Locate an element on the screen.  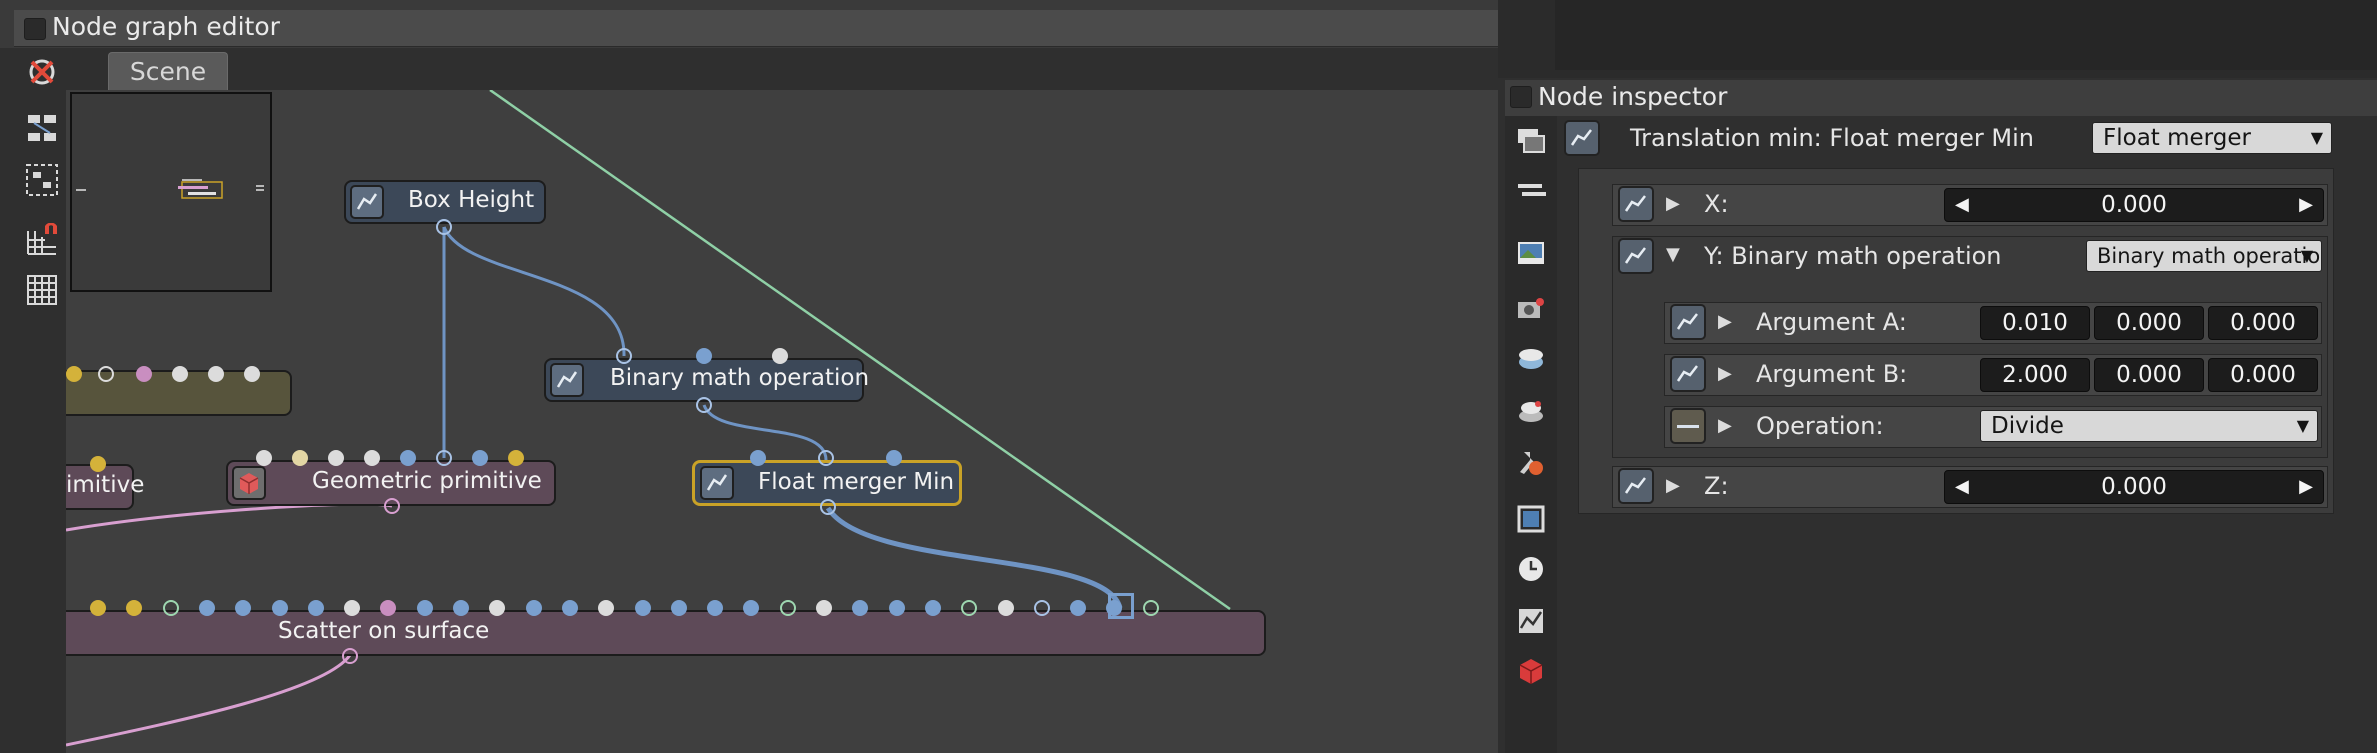
argument-a-x-field: 0.010 is located at coordinates (2035, 323).